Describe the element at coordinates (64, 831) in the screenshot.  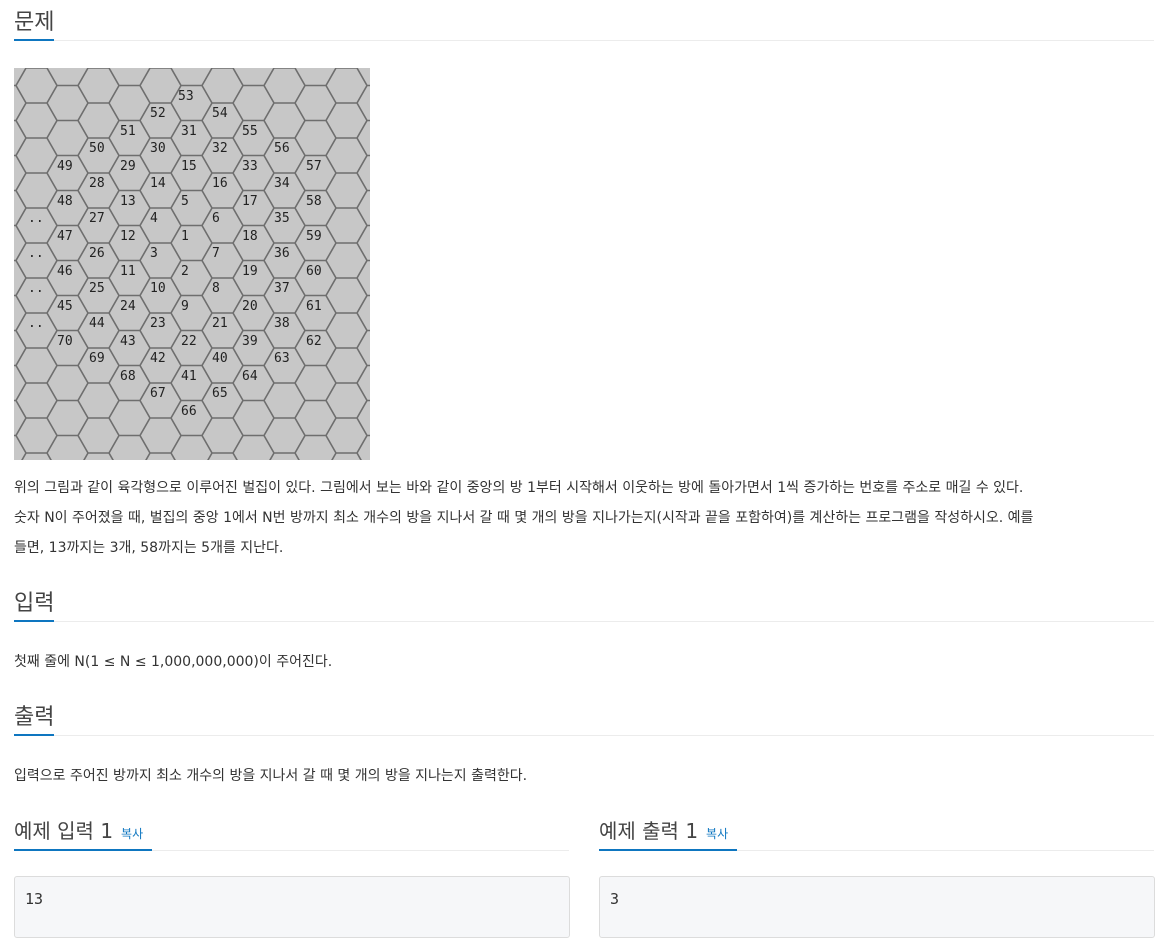
I see `sample-input-title: 예제 입력 1` at that location.